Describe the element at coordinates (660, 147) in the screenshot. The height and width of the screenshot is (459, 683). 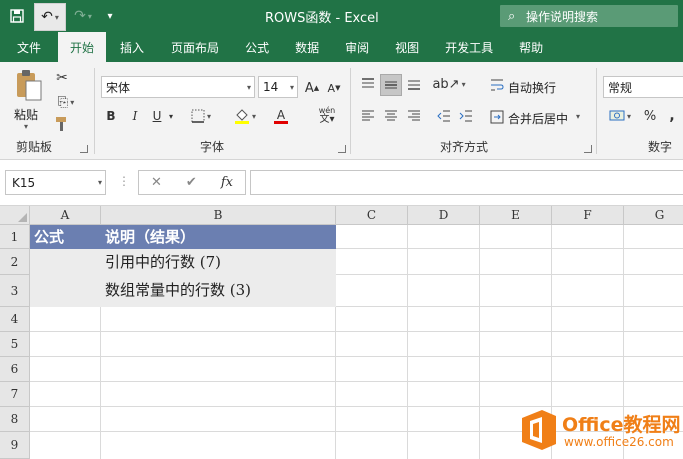
I see `number-group-label: 数字` at that location.